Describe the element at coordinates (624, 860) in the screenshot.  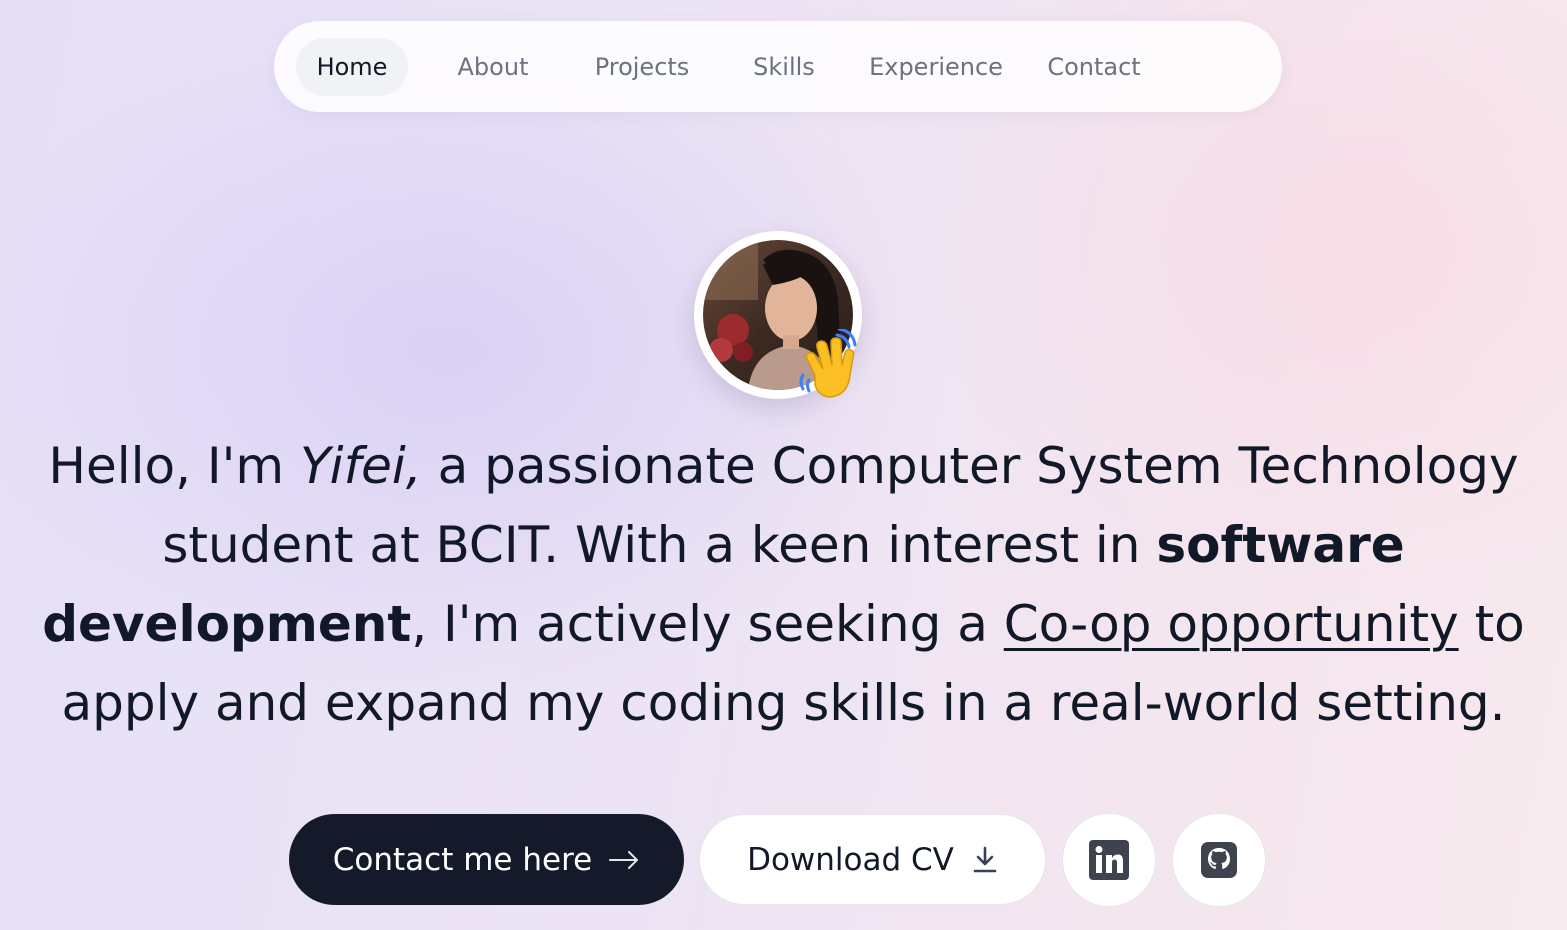
I see `arrow-right-icon` at that location.